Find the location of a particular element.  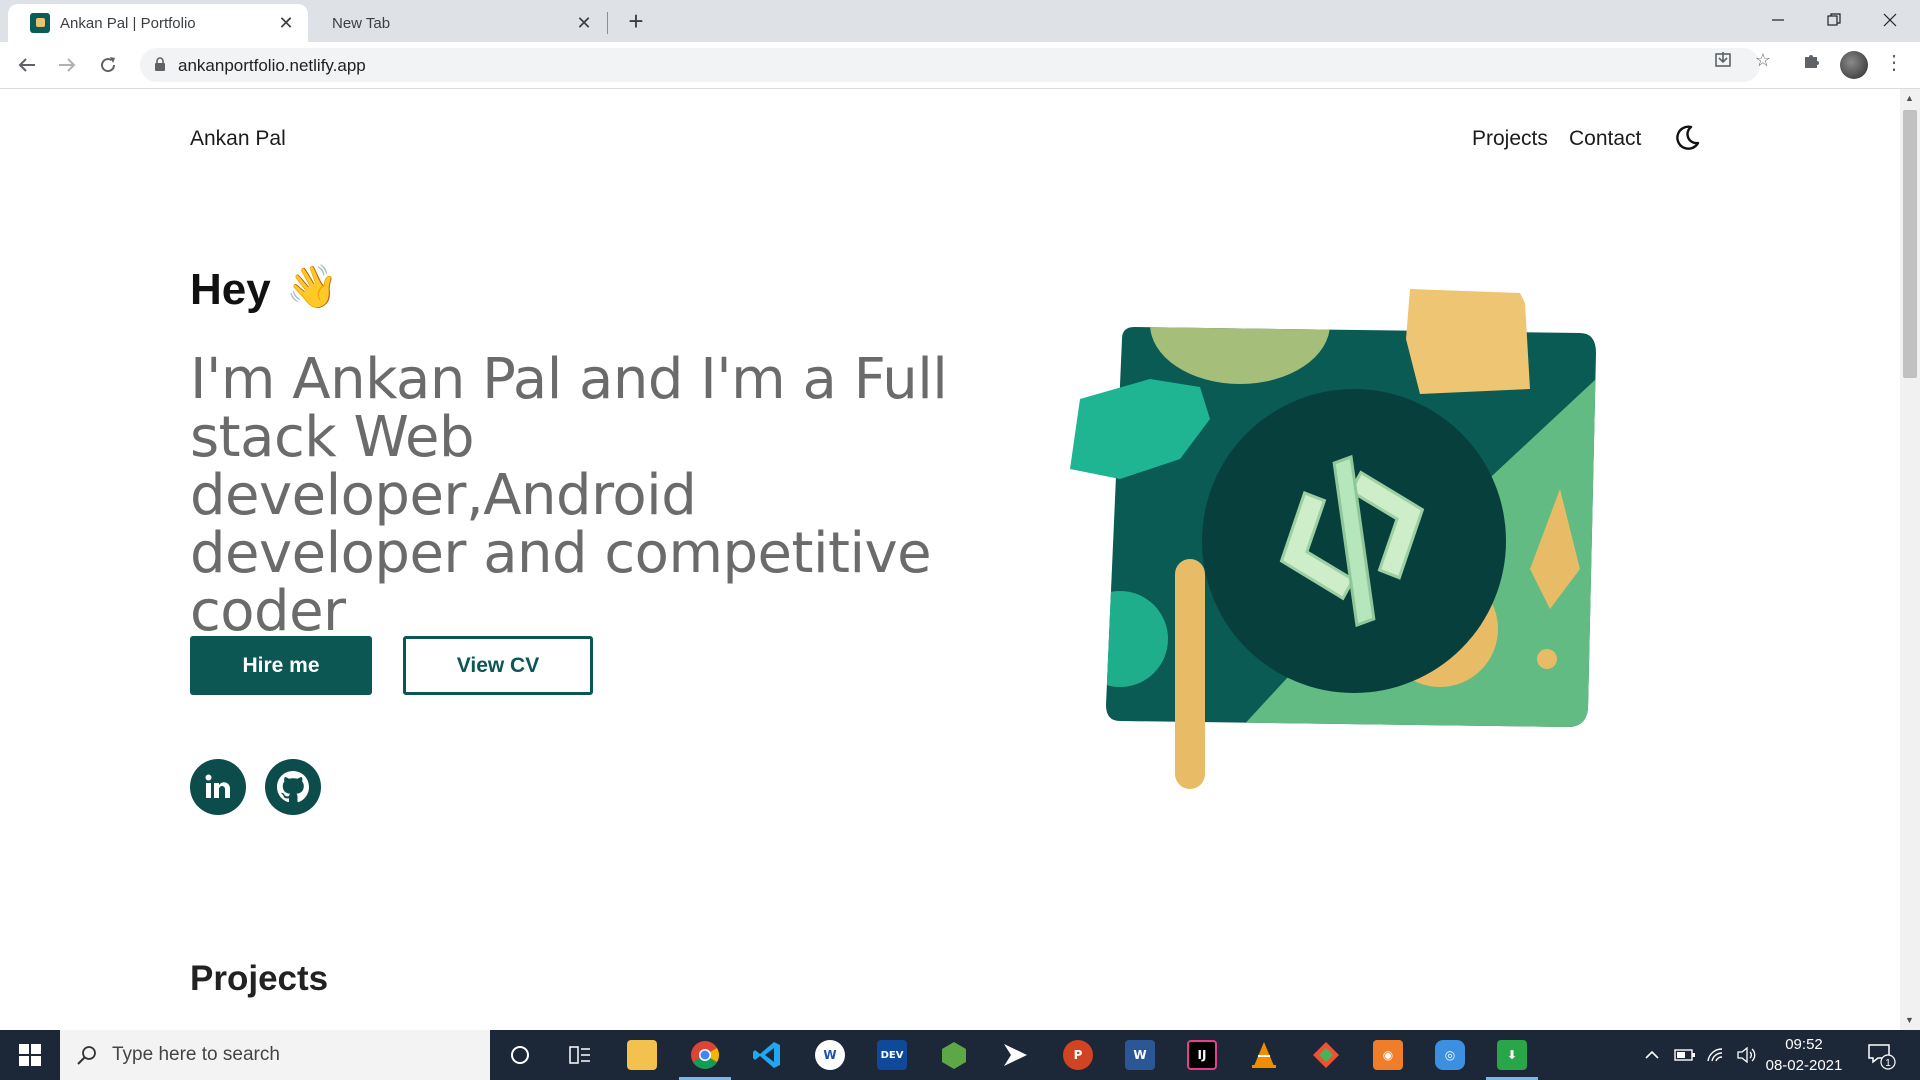

taskbar-screen-recorder: ◎ is located at coordinates (1450, 1055).